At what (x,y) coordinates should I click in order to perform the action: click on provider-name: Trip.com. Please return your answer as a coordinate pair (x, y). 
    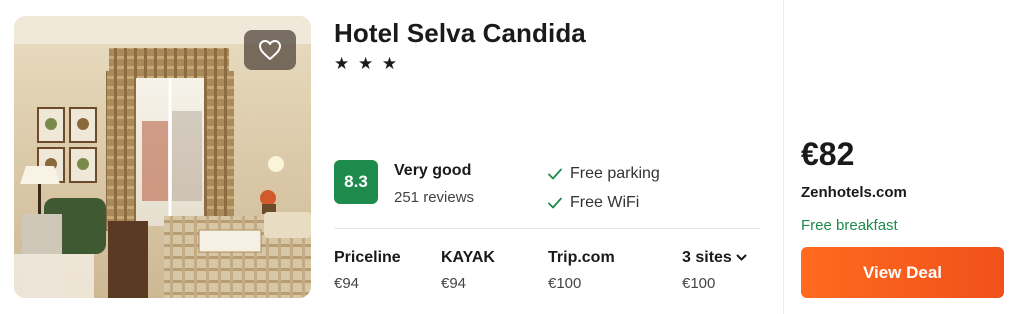
    Looking at the image, I should click on (581, 257).